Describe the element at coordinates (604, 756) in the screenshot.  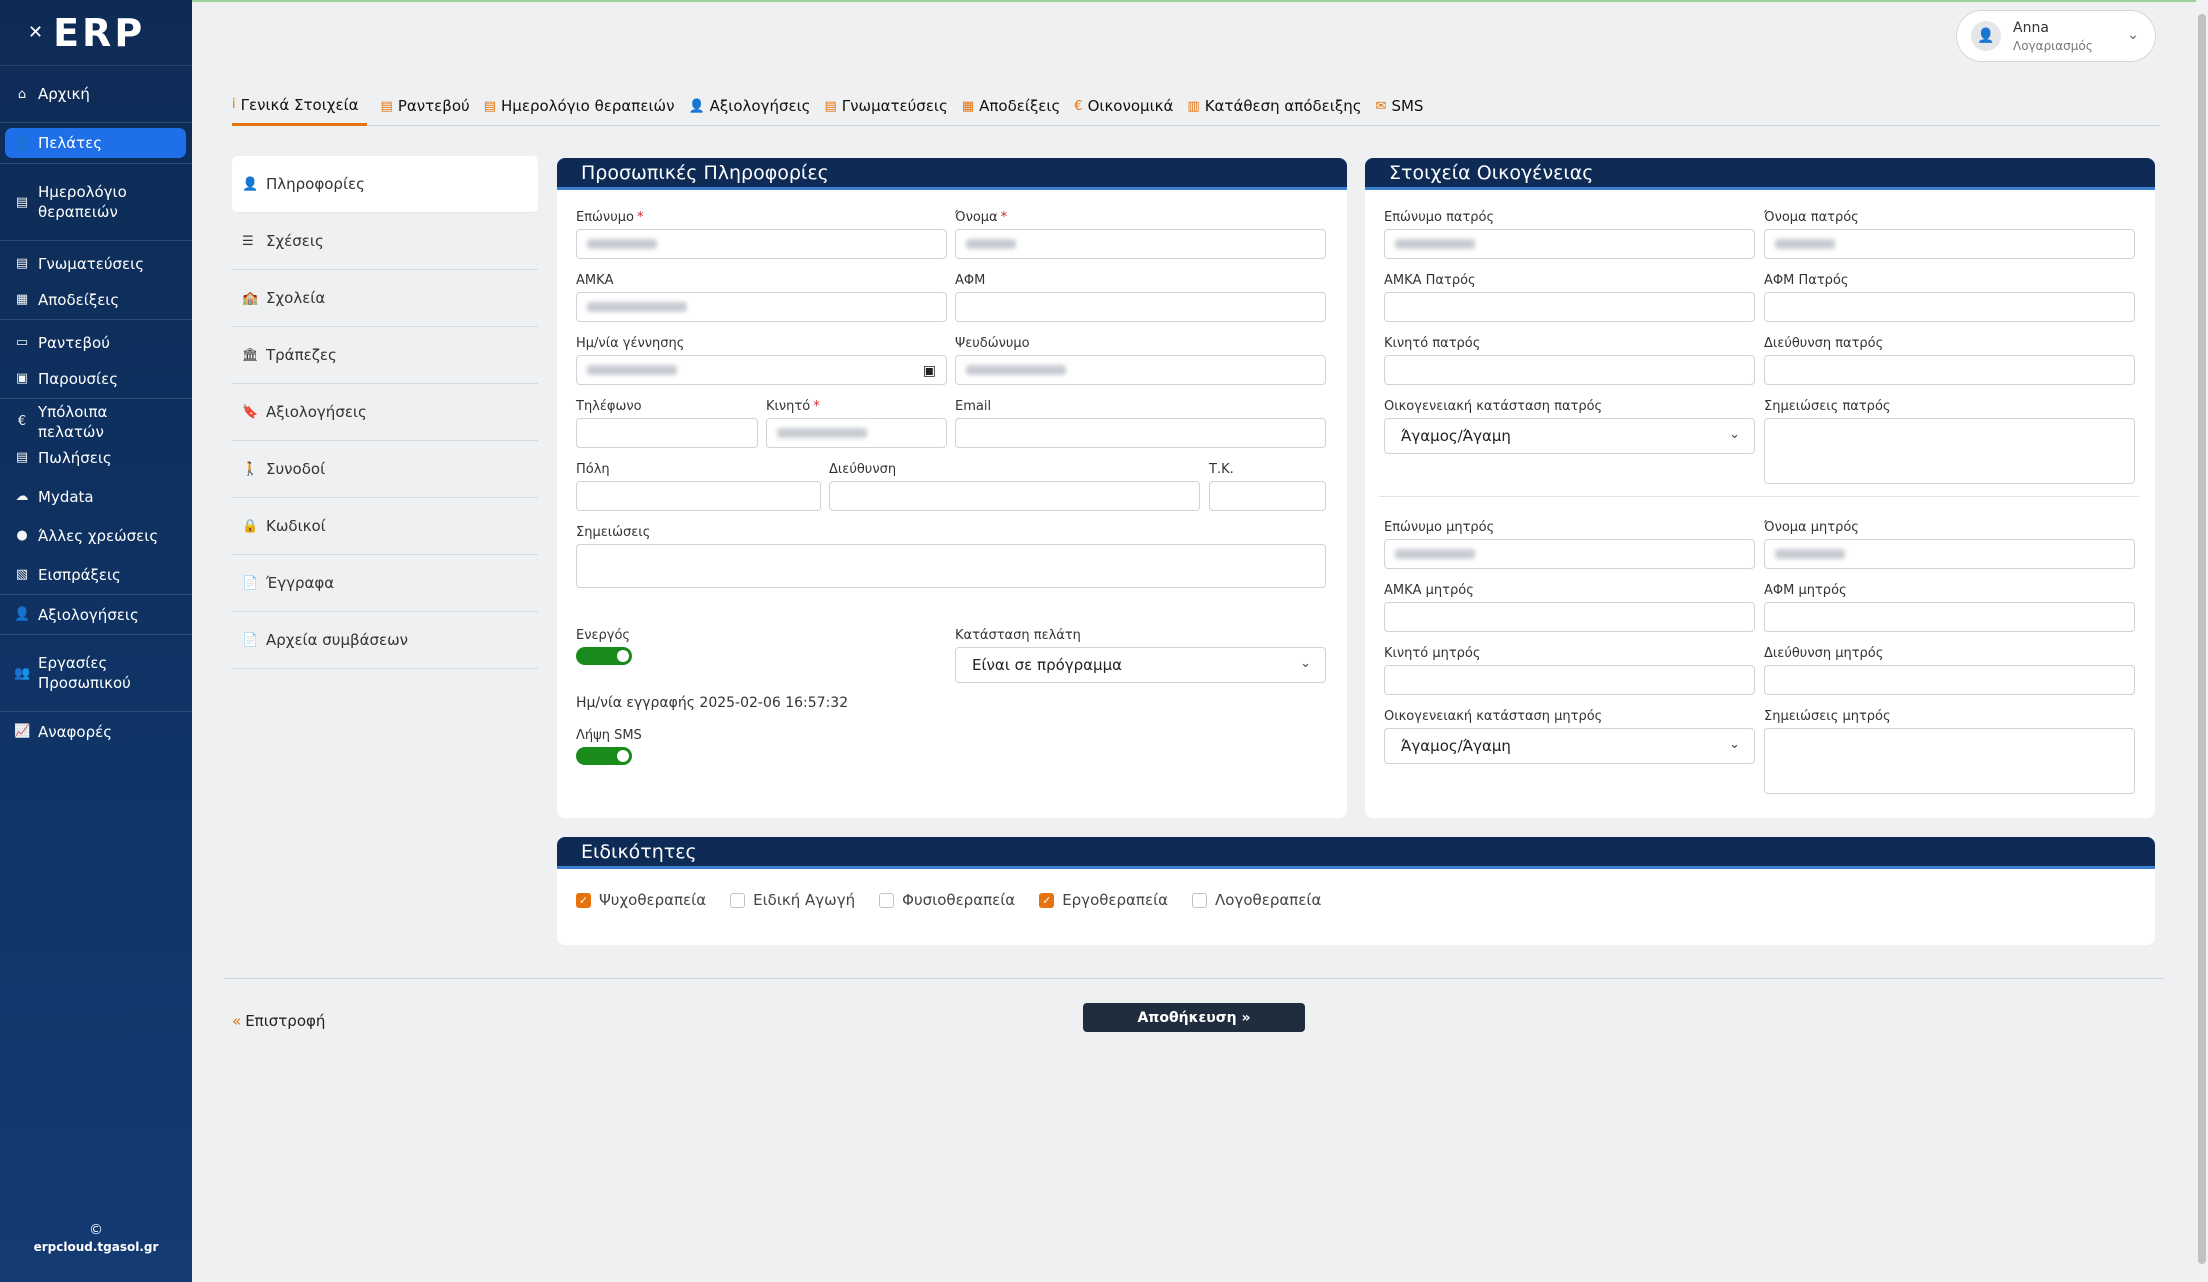
I see `sms-toggle` at that location.